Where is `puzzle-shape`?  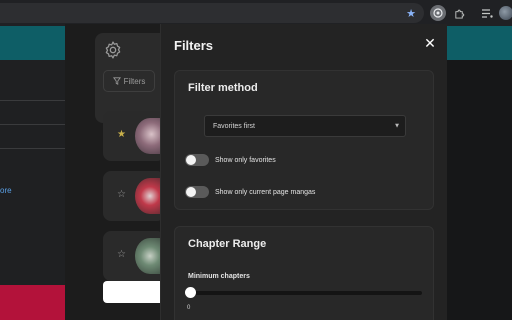 puzzle-shape is located at coordinates (459, 14).